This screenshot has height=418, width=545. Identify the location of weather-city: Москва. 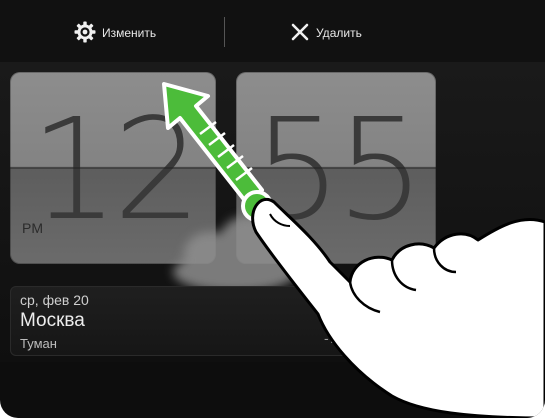
(52, 320).